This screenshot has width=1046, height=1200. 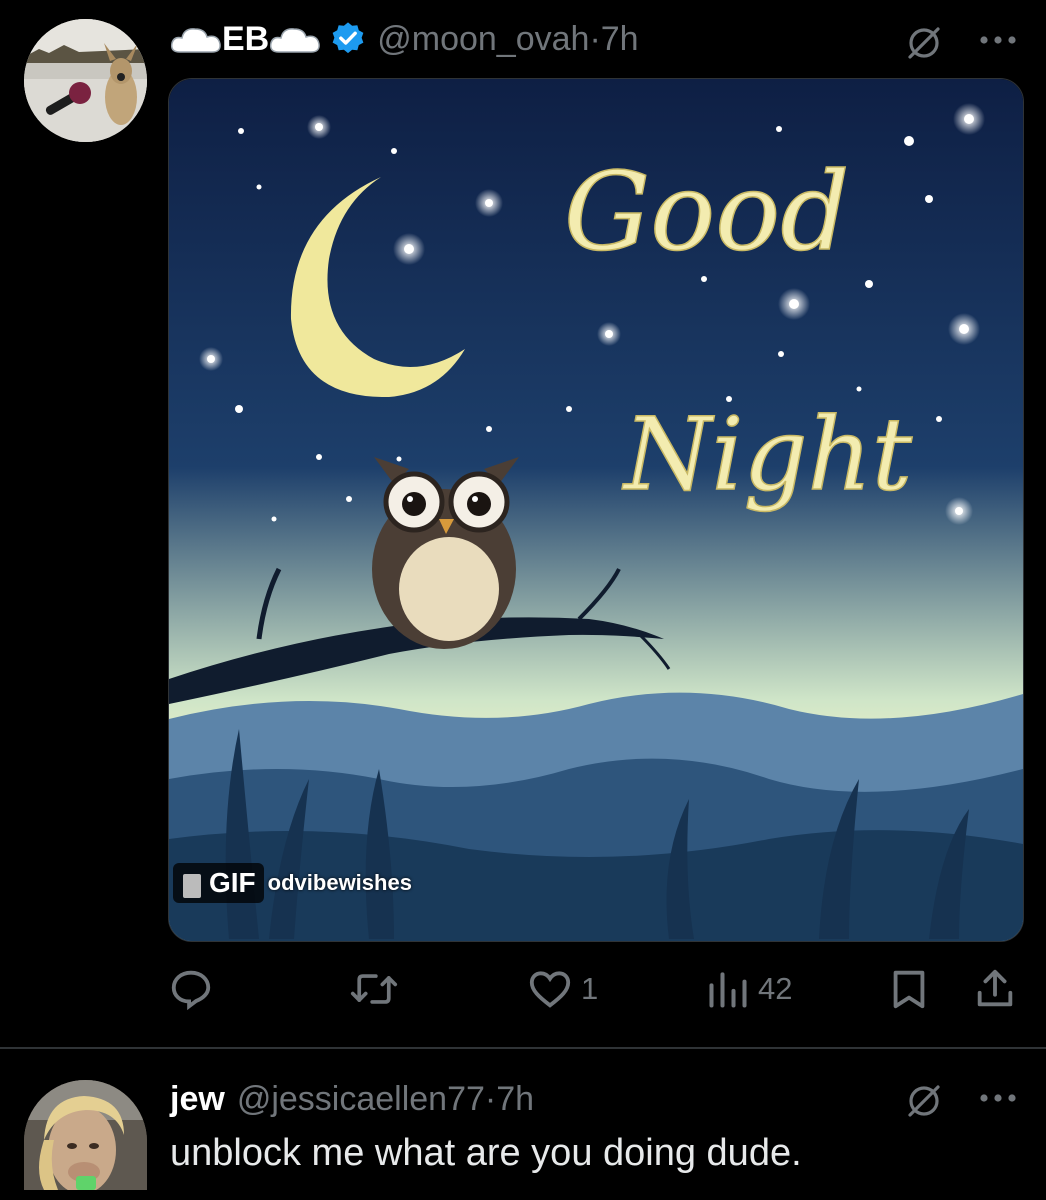 What do you see at coordinates (775, 988) in the screenshot?
I see `views-count: 42` at bounding box center [775, 988].